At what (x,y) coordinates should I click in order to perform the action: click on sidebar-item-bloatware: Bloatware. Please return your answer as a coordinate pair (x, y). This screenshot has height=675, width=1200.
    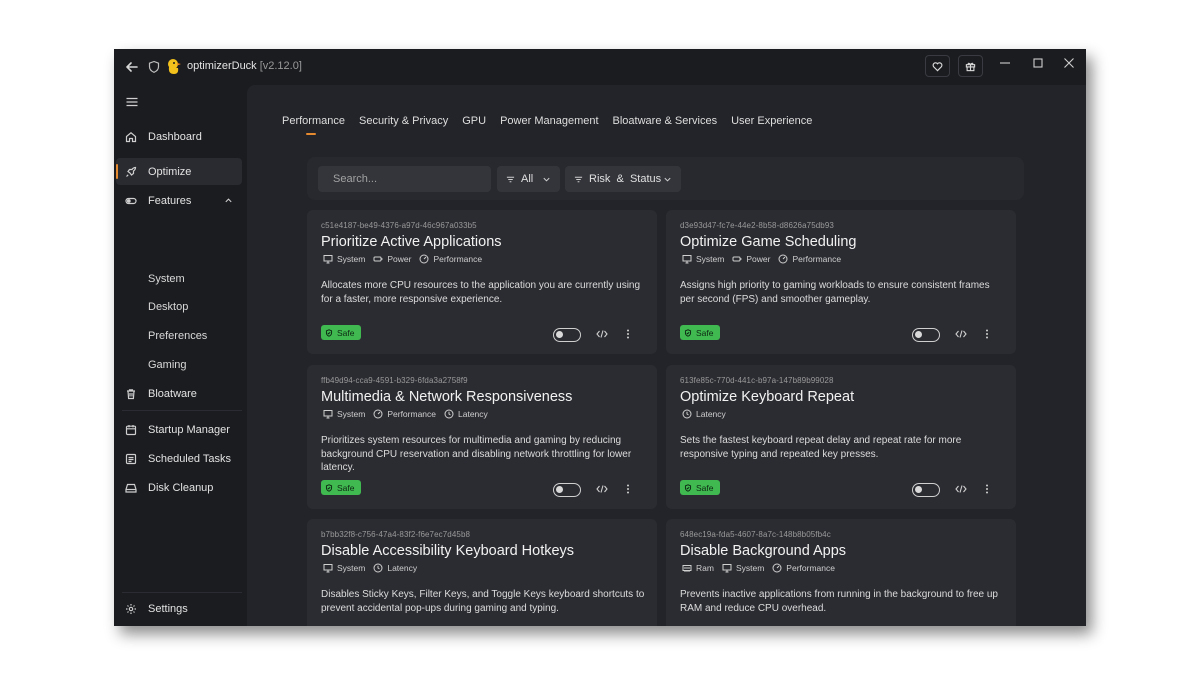
    Looking at the image, I should click on (179, 393).